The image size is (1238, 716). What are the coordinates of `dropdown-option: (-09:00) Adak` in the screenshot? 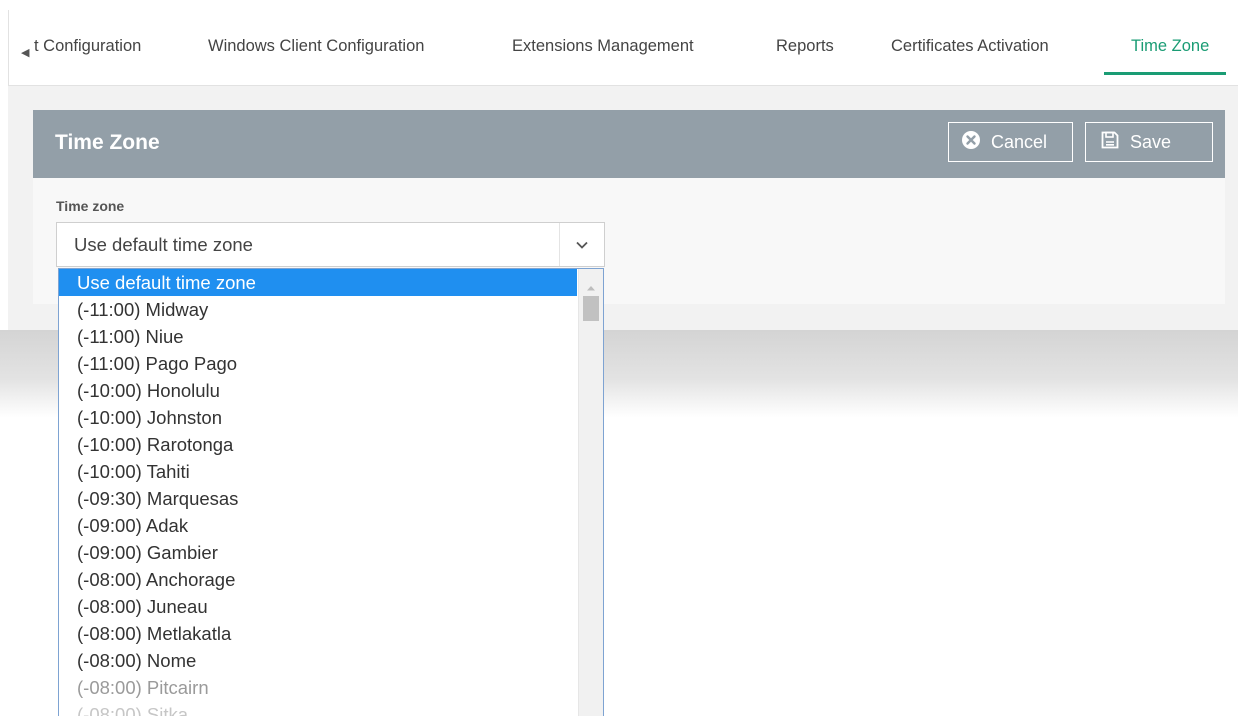 It's located at (318, 525).